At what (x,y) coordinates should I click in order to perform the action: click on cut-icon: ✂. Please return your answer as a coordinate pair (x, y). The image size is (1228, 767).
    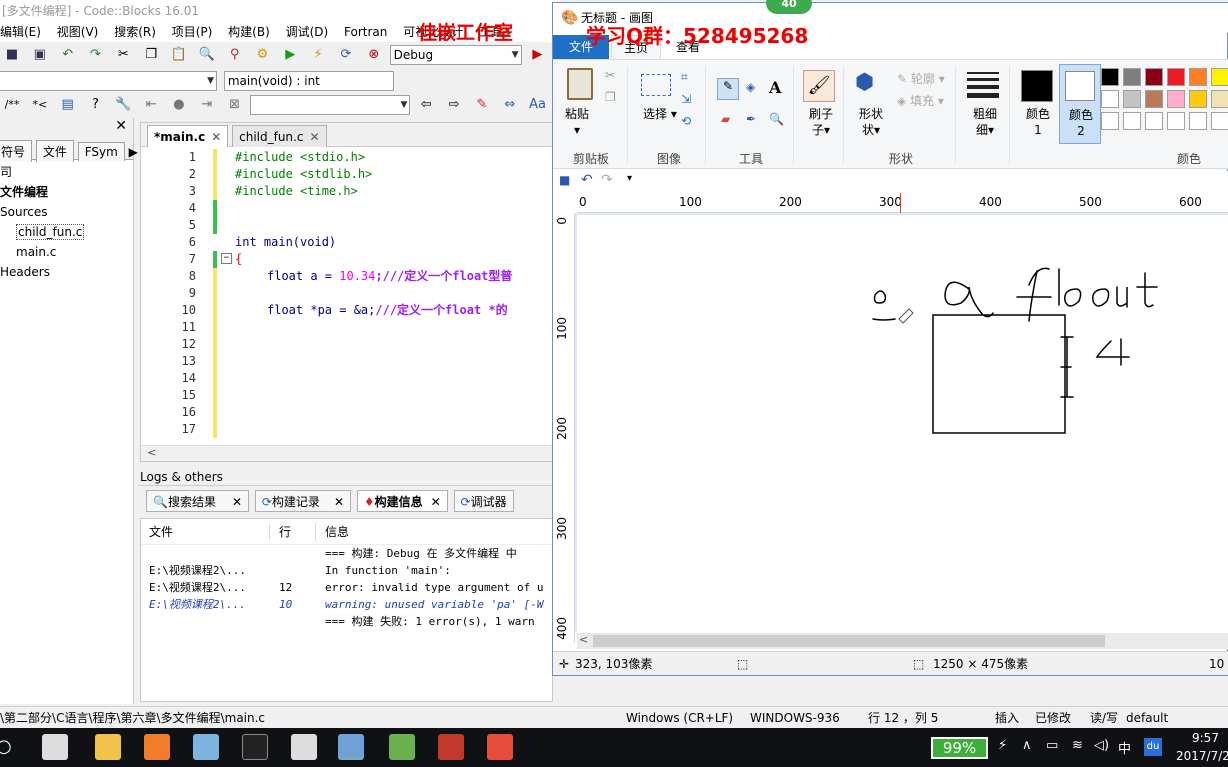
    Looking at the image, I should click on (610, 75).